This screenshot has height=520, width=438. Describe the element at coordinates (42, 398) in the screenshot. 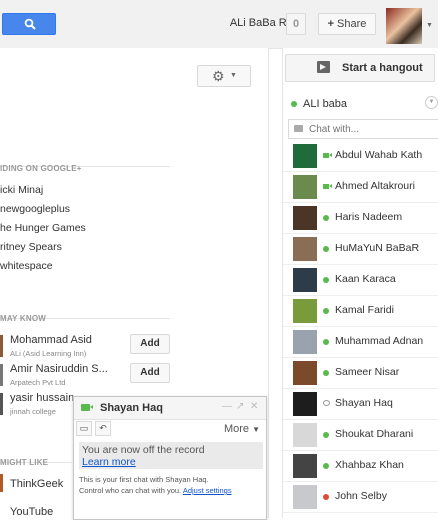

I see `person-name: yasir hussain` at that location.